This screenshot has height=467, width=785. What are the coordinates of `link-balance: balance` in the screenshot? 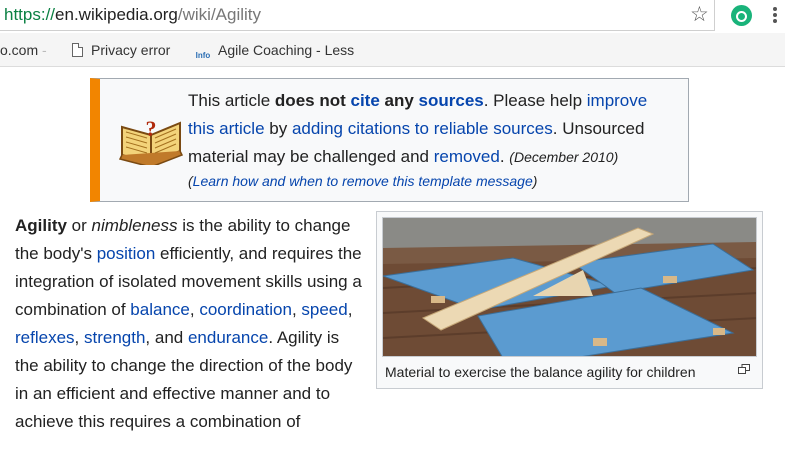 It's located at (160, 309).